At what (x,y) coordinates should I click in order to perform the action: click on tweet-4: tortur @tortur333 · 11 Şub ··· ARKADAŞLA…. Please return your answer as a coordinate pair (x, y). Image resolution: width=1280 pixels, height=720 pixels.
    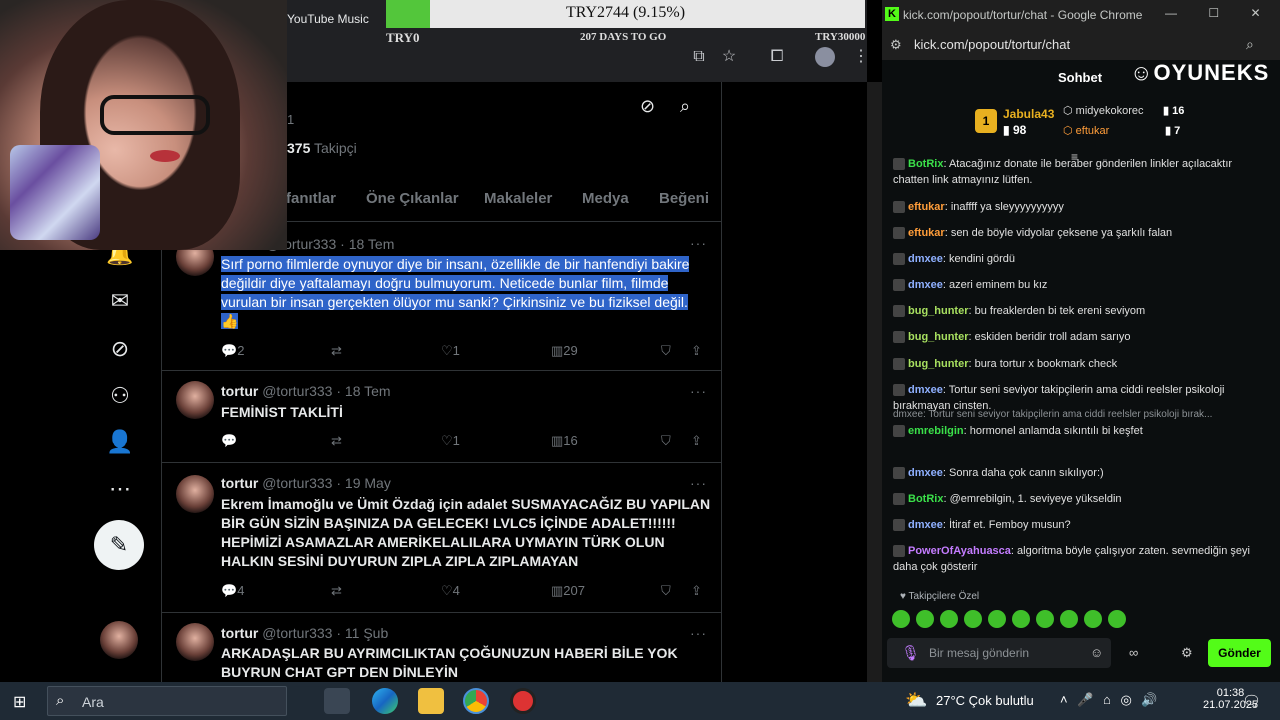
    Looking at the image, I should click on (441, 647).